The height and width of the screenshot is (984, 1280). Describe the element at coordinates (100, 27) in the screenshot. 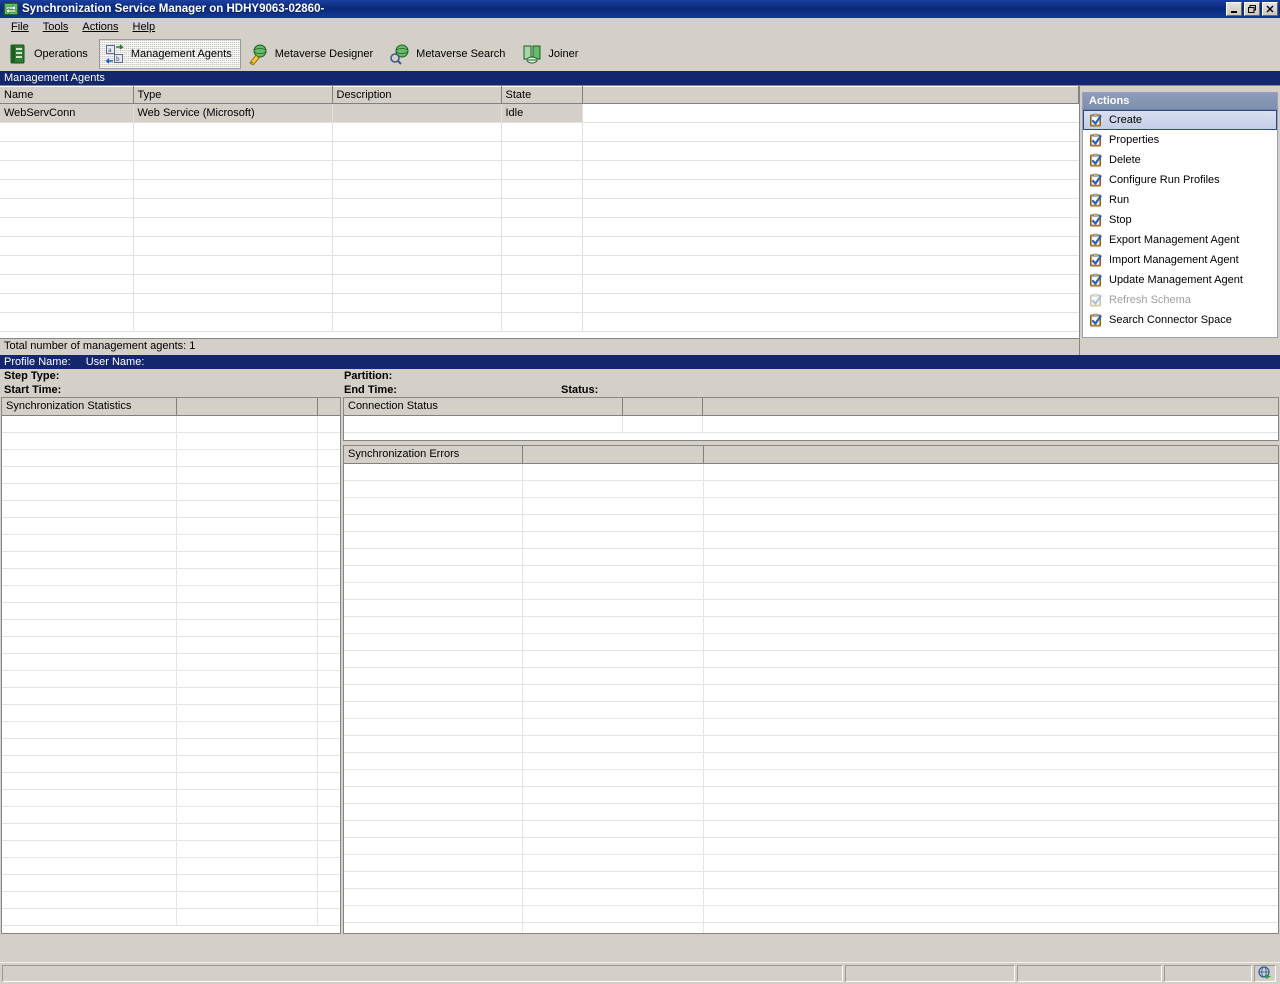

I see `menu-actions: Actions` at that location.